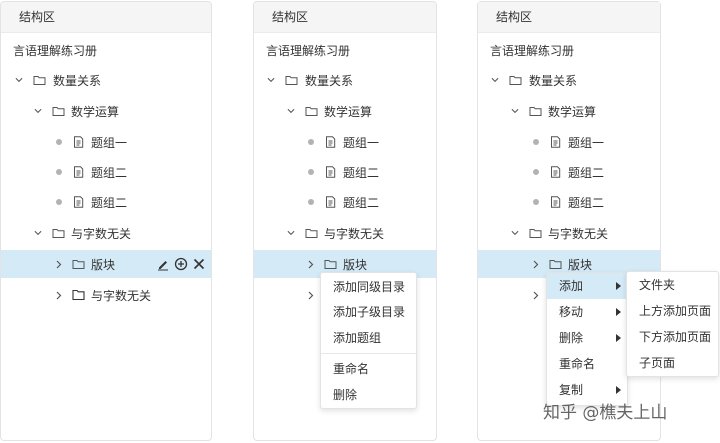 The width and height of the screenshot is (720, 443). Describe the element at coordinates (672, 363) in the screenshot. I see `submenu-item-subpage: 子页面` at that location.